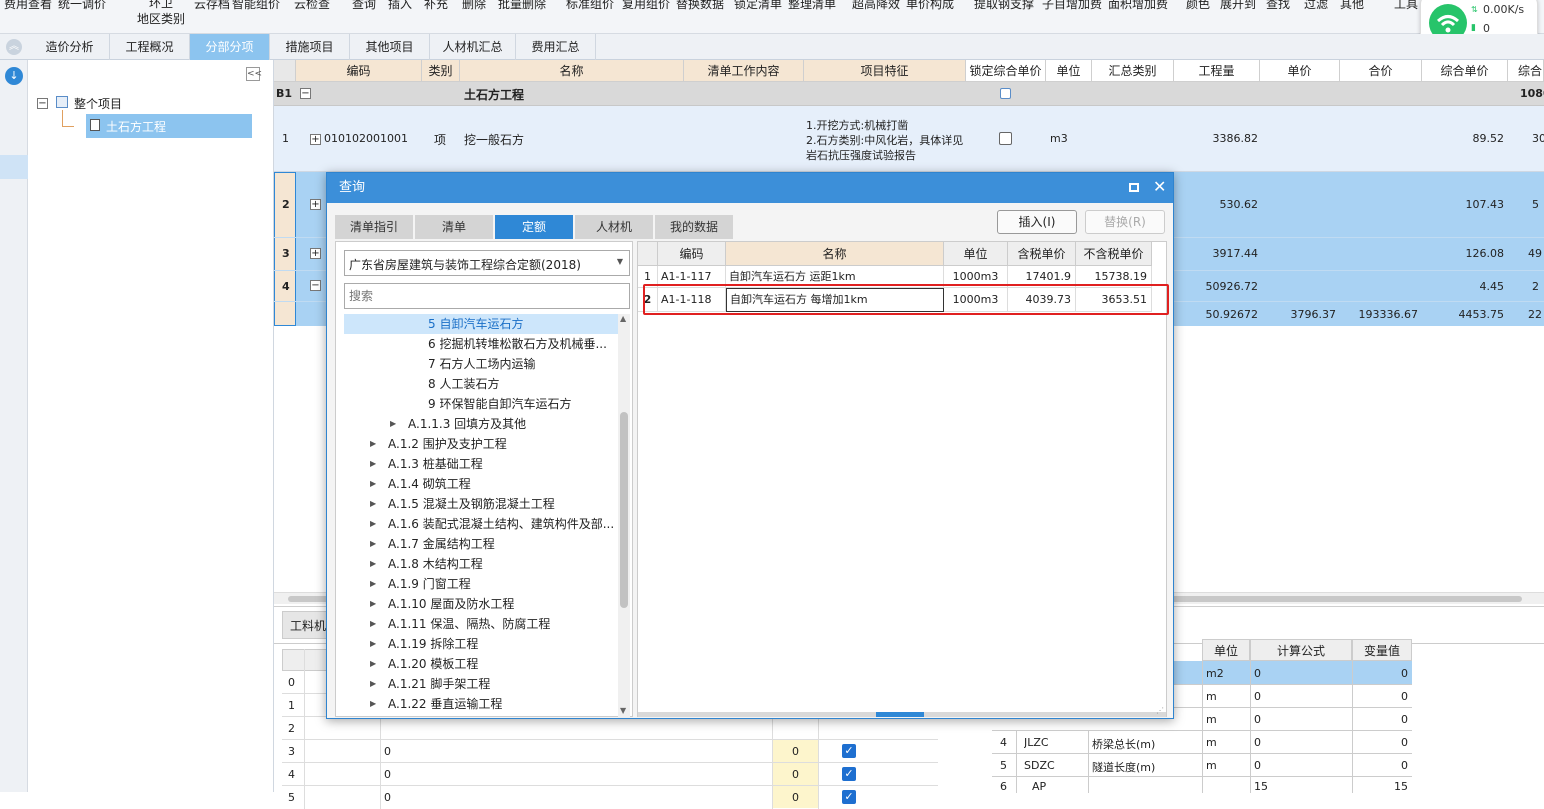 The width and height of the screenshot is (1544, 809). I want to click on grid-header-total: 合价, so click(1381, 71).